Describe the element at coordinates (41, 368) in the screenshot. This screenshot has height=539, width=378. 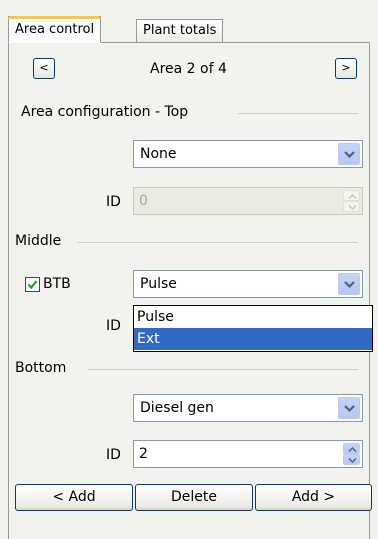
I see `bottom-section-heading: Bottom` at that location.